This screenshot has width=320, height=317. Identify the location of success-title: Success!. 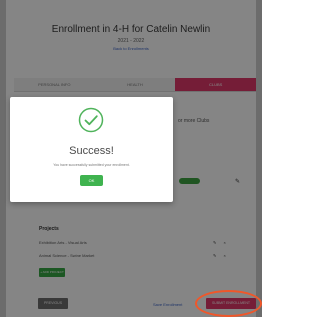
(91, 151).